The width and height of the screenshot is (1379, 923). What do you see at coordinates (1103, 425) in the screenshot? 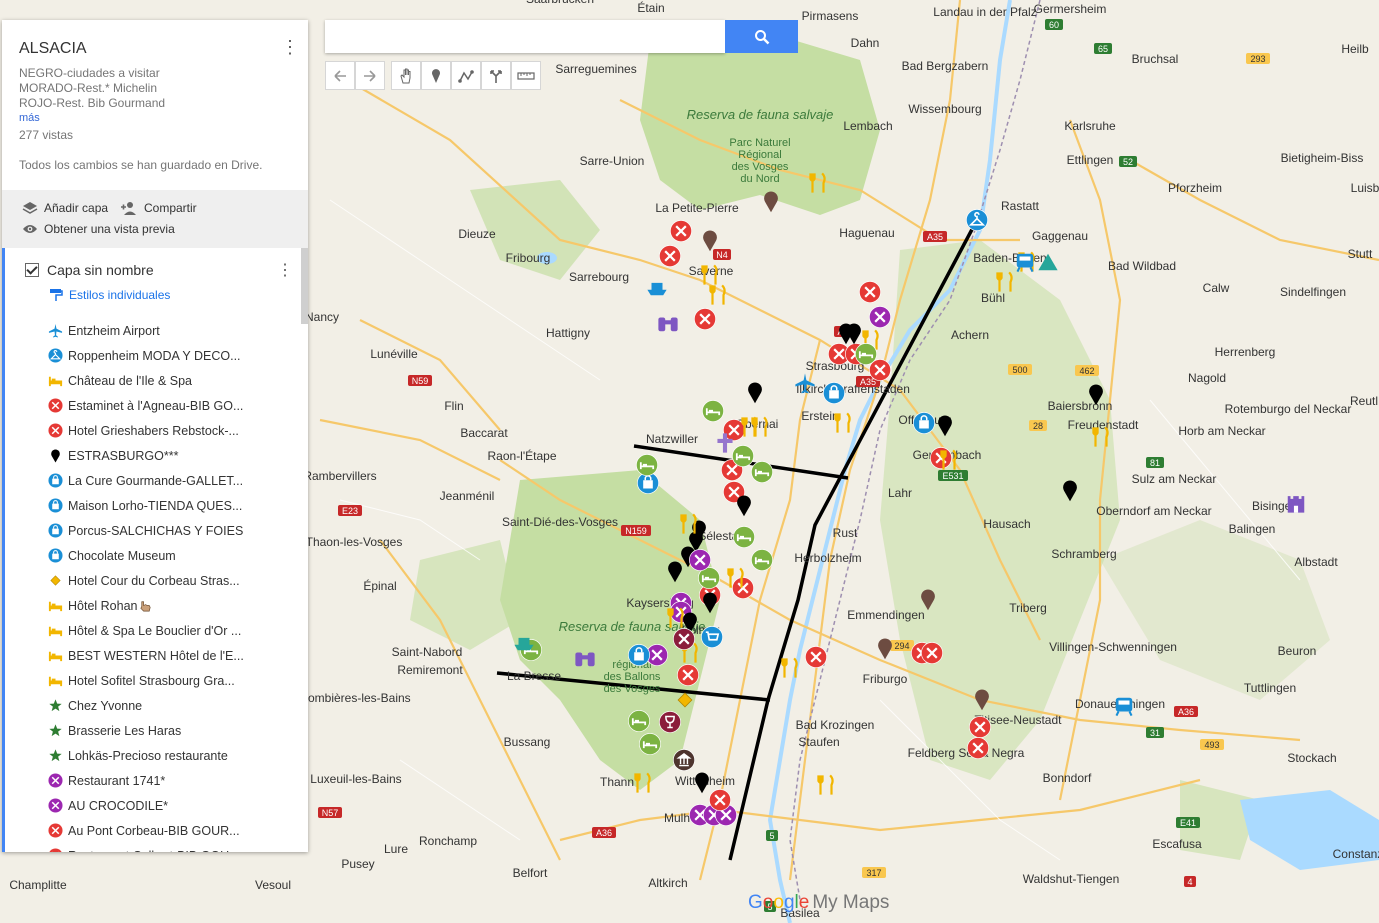
I see `city-label: Freudenstadt` at bounding box center [1103, 425].